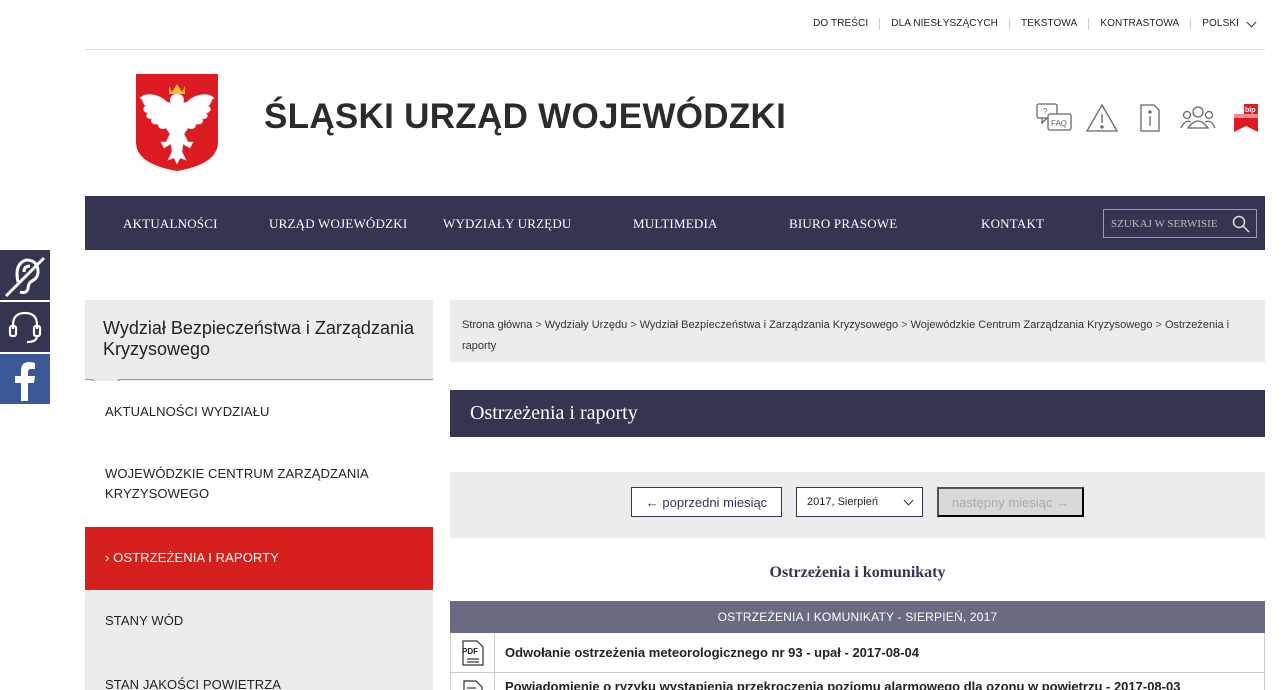 Image resolution: width=1286 pixels, height=690 pixels. Describe the element at coordinates (840, 24) in the screenshot. I see `skip-to-content-link: DO TREŚCI` at that location.